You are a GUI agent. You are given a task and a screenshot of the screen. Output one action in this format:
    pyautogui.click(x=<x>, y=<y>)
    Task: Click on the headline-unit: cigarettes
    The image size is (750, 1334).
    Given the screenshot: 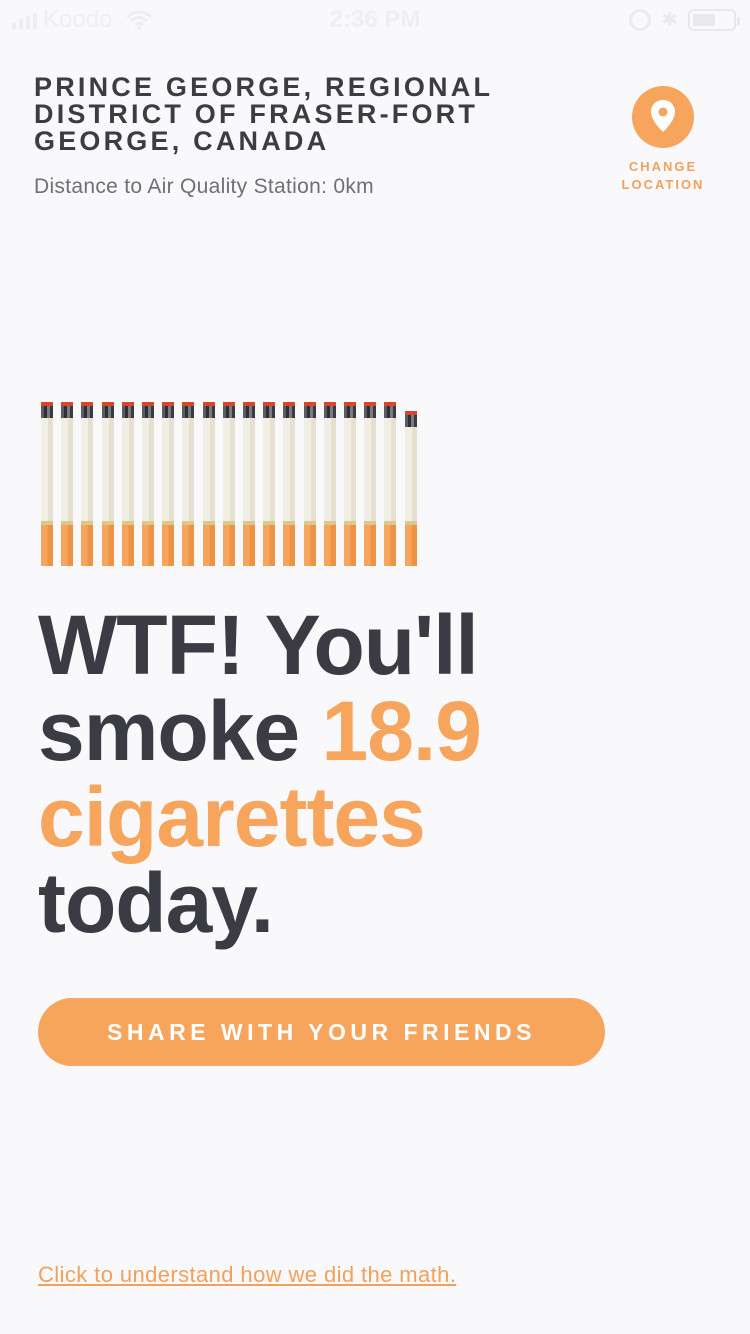 What is the action you would take?
    pyautogui.click(x=232, y=817)
    